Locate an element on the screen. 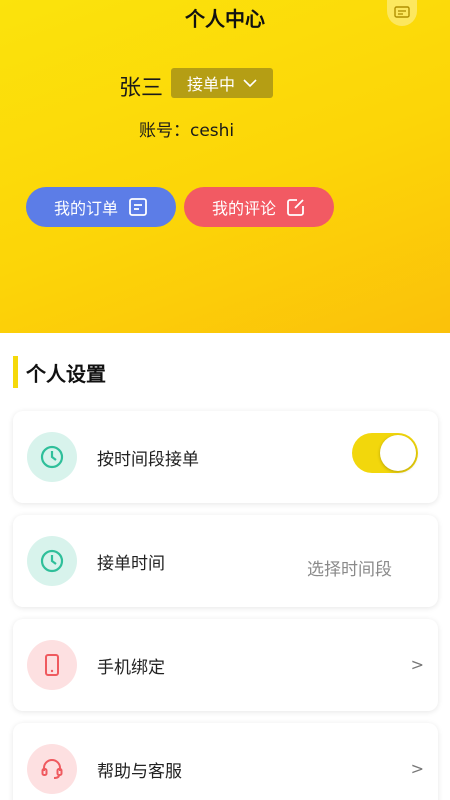  setting-label: 帮助与客服 is located at coordinates (139, 772).